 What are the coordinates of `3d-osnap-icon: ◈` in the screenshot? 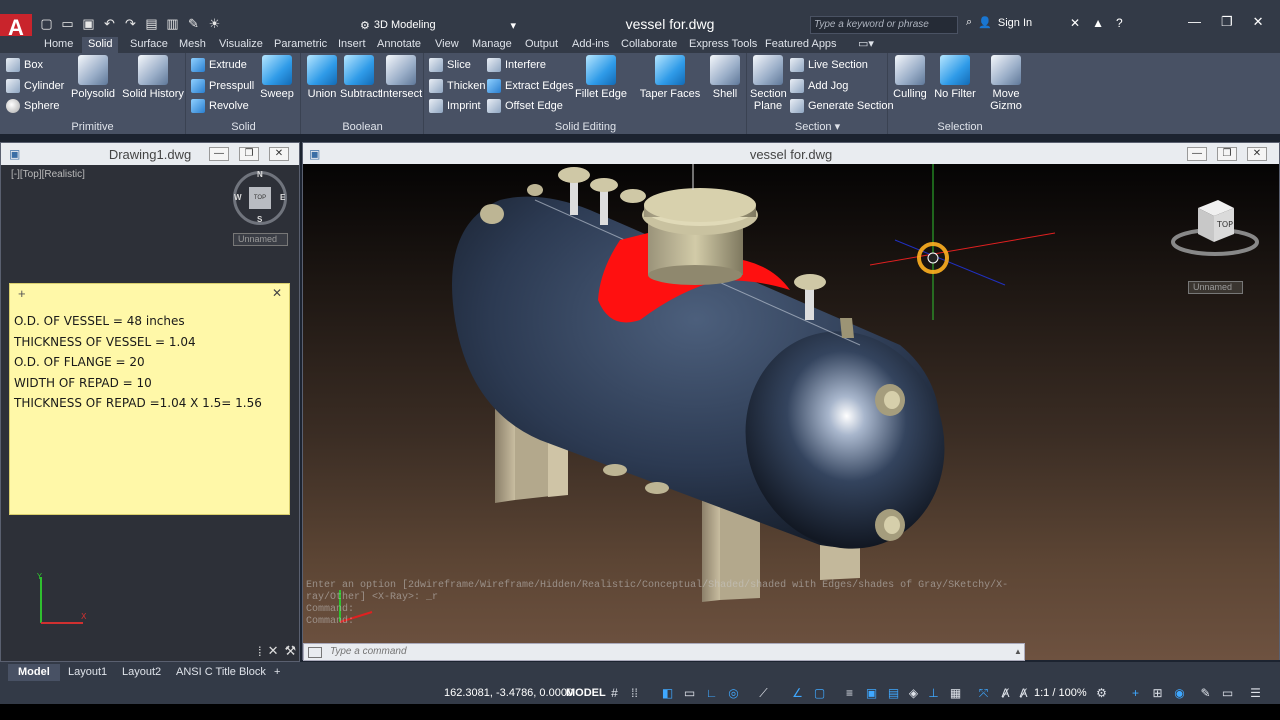 It's located at (913, 693).